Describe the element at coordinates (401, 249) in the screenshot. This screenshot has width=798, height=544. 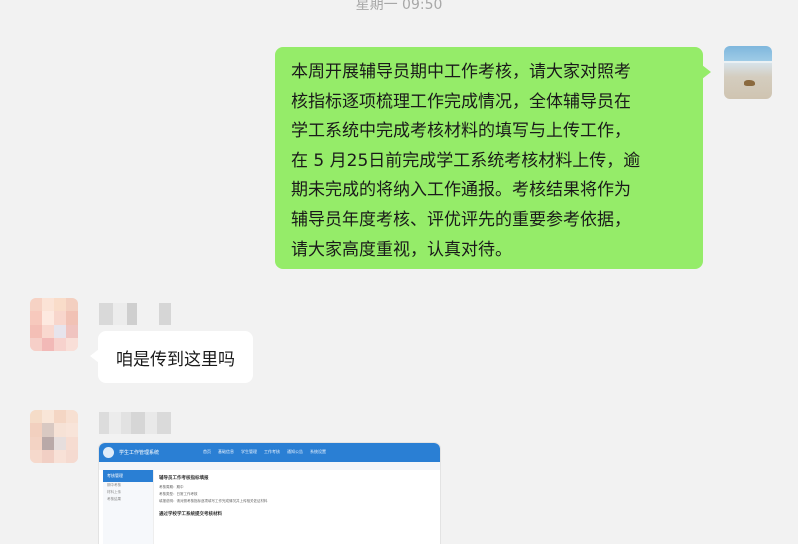
I see `message-line: 请大家高度重视，认真对待。` at that location.